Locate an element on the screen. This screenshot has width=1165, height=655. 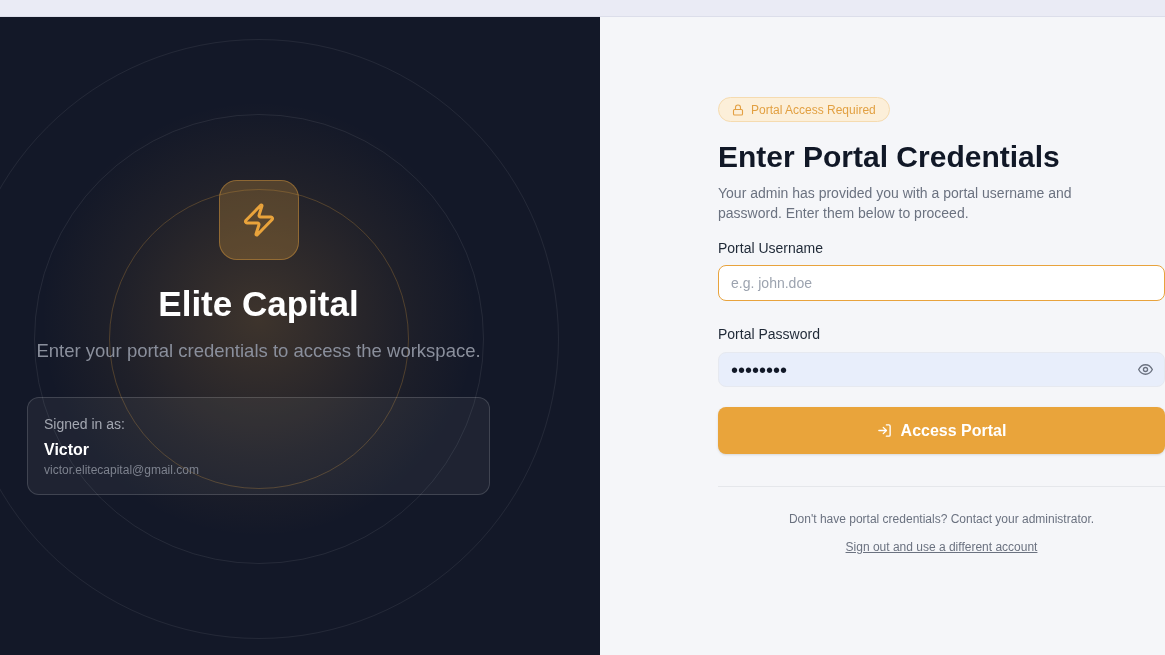
brand-tagline: Enter your portal credentials to access the workspace. is located at coordinates (258, 351).